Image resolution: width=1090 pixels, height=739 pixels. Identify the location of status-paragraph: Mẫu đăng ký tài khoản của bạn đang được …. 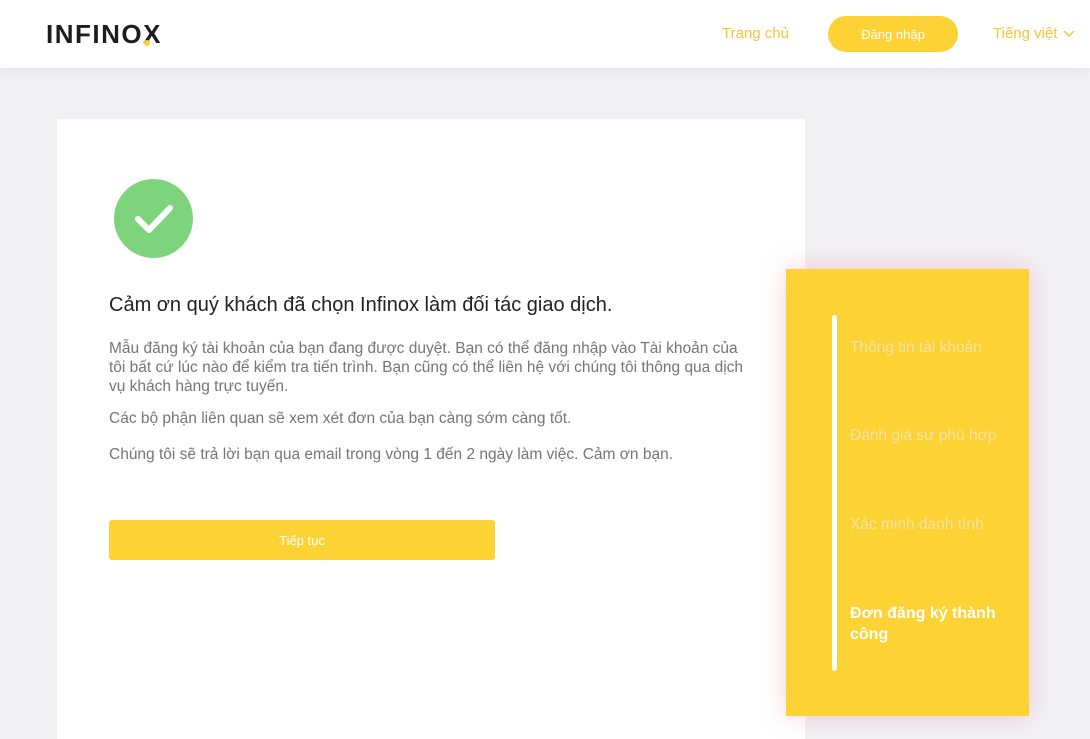
(426, 367).